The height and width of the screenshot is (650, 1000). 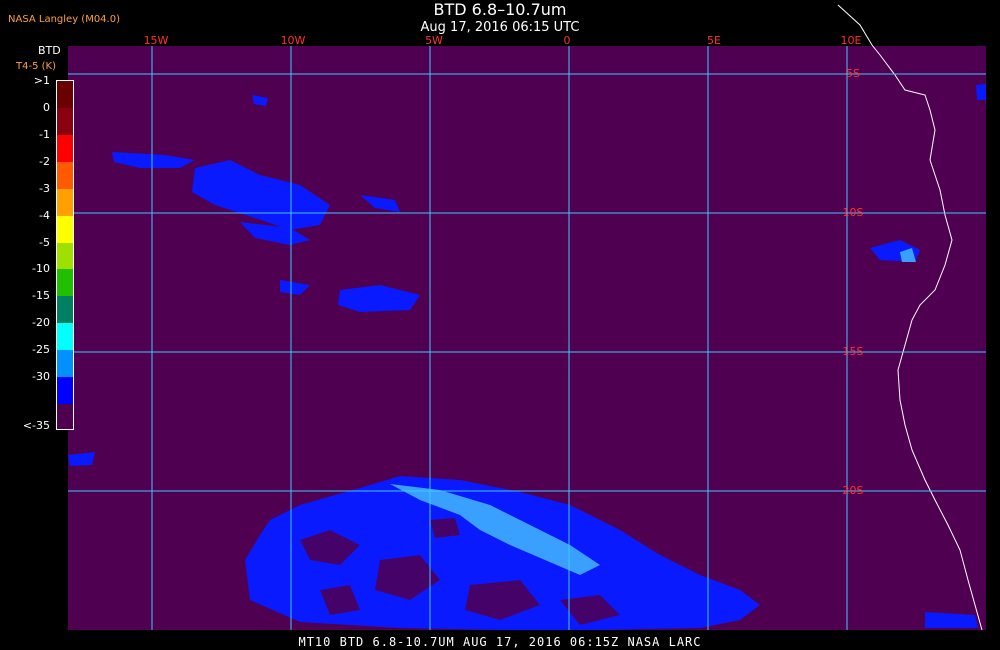 What do you see at coordinates (44, 134) in the screenshot?
I see `colorbar-tick-label: -1` at bounding box center [44, 134].